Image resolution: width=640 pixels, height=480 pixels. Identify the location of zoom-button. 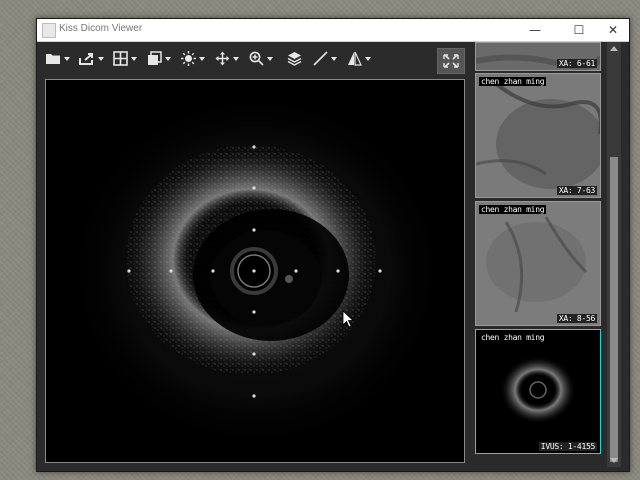
(261, 59).